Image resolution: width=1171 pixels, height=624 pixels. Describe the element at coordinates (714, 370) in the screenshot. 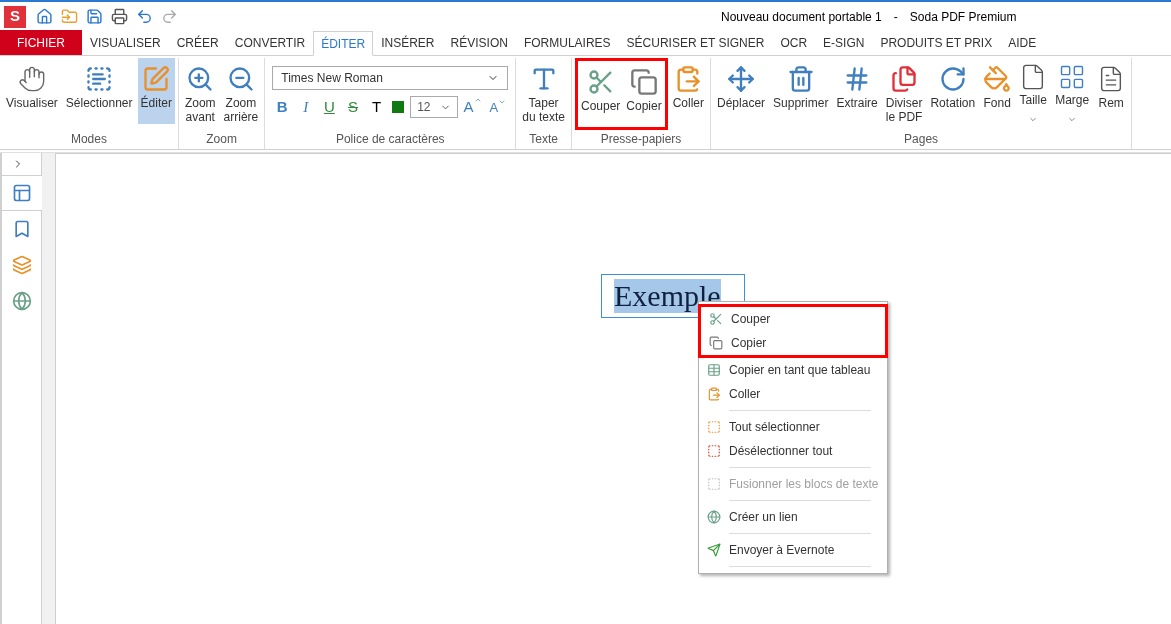

I see `table-icon` at that location.